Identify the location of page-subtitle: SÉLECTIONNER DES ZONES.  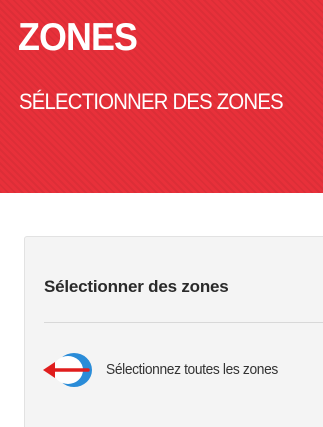
(151, 101).